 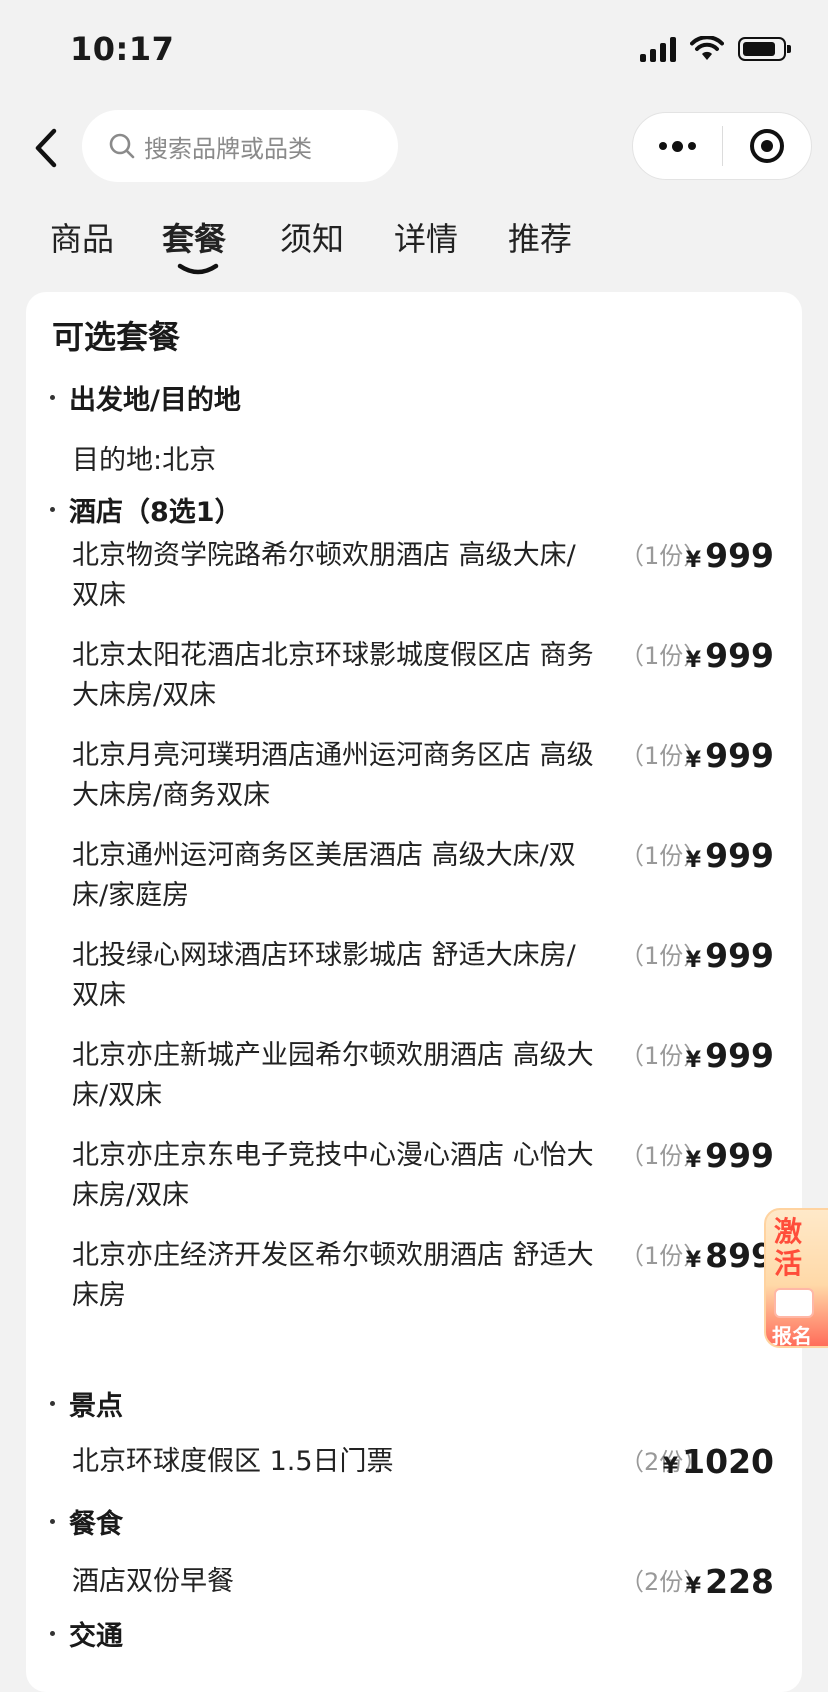 What do you see at coordinates (792, 1336) in the screenshot?
I see `badge-text-bottom: 报名` at bounding box center [792, 1336].